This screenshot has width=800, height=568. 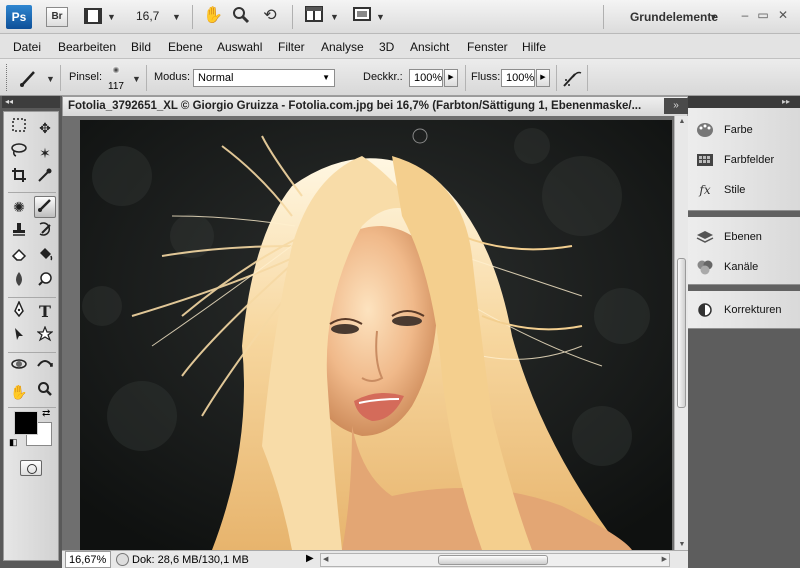 What do you see at coordinates (744, 160) in the screenshot?
I see `panel-farbfelder: Farbfelder` at bounding box center [744, 160].